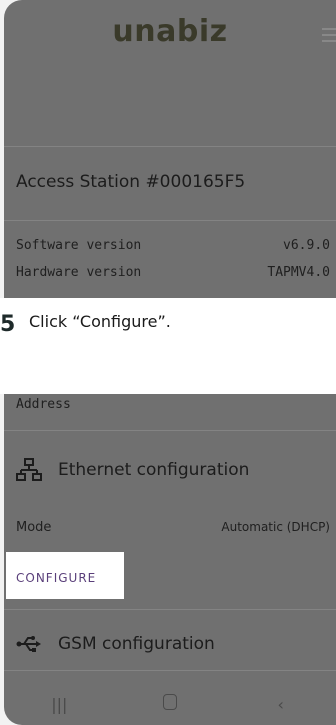 Image resolution: width=336 pixels, height=725 pixels. What do you see at coordinates (281, 704) in the screenshot?
I see `back-icon: ‹` at bounding box center [281, 704].